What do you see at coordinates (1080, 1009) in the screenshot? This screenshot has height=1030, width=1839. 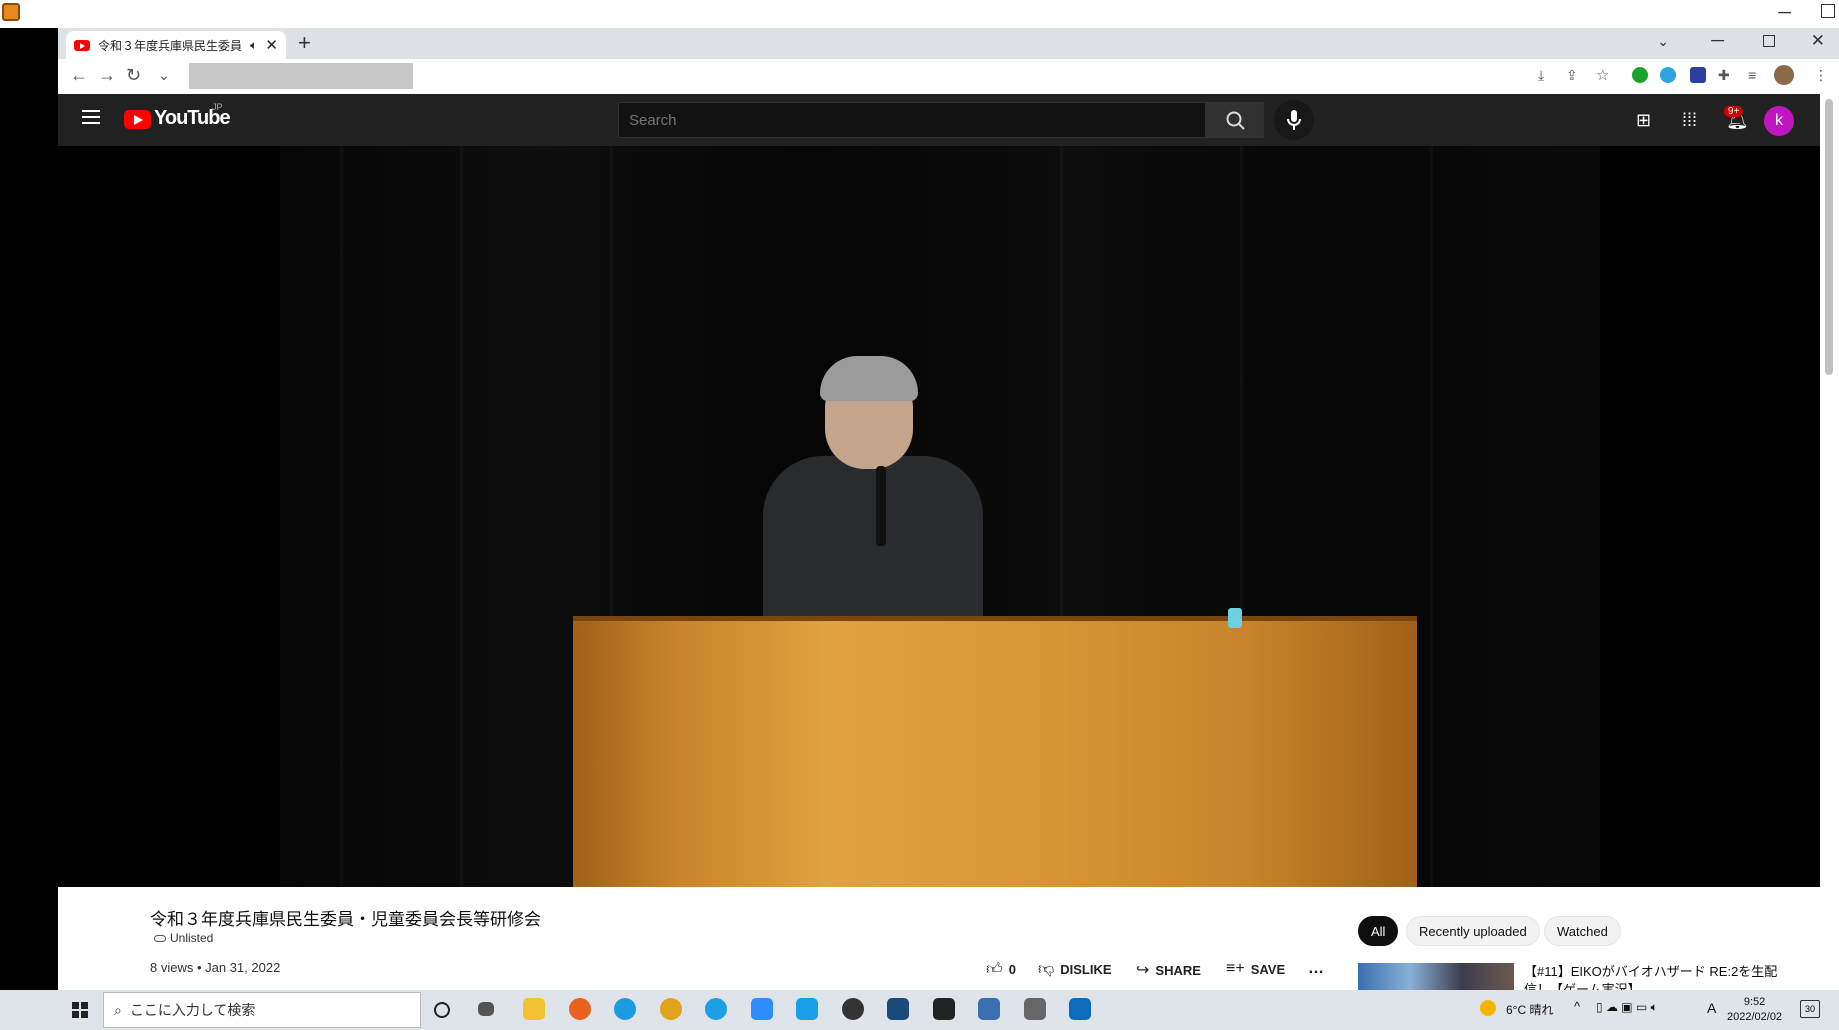 I see `outlook-icon` at bounding box center [1080, 1009].